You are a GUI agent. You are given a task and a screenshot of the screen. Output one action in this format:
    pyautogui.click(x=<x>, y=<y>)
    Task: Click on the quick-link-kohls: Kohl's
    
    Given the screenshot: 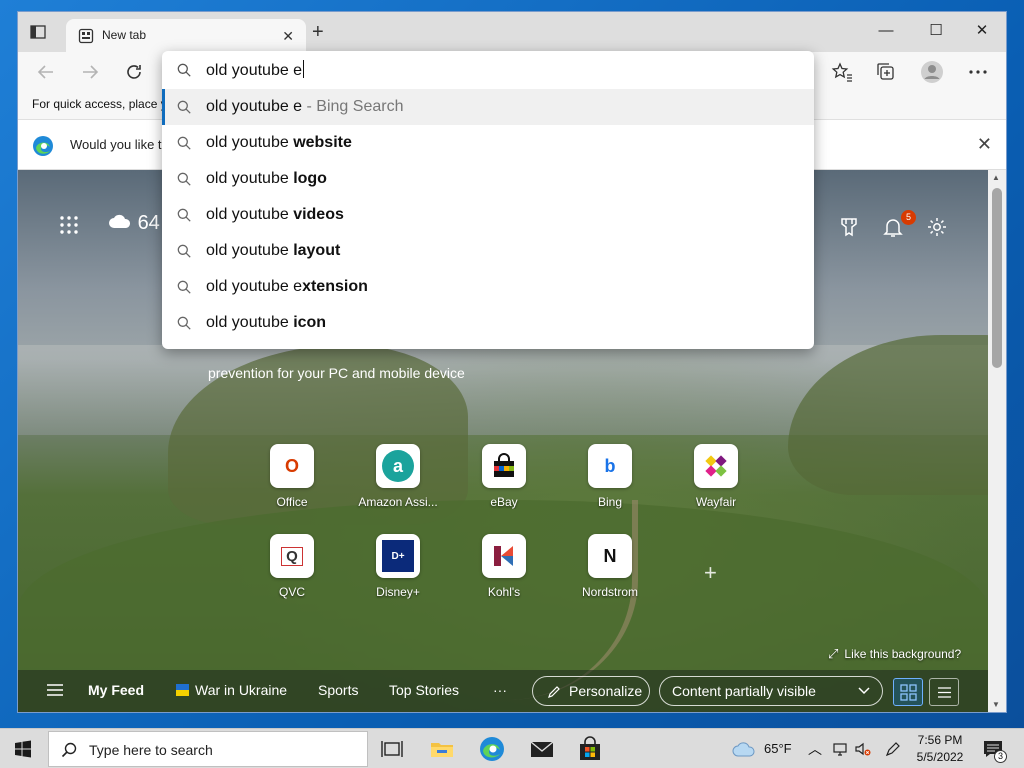 What is the action you would take?
    pyautogui.click(x=504, y=566)
    